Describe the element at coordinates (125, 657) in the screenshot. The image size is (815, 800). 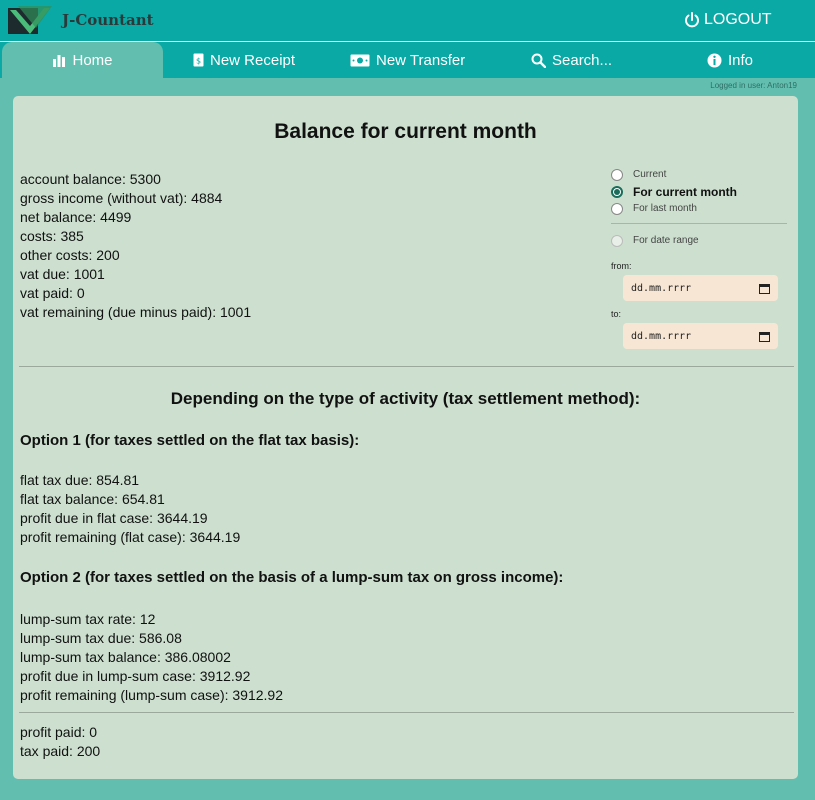
I see `lump-sum-balance: lump-sum tax balance: 386.08002` at that location.